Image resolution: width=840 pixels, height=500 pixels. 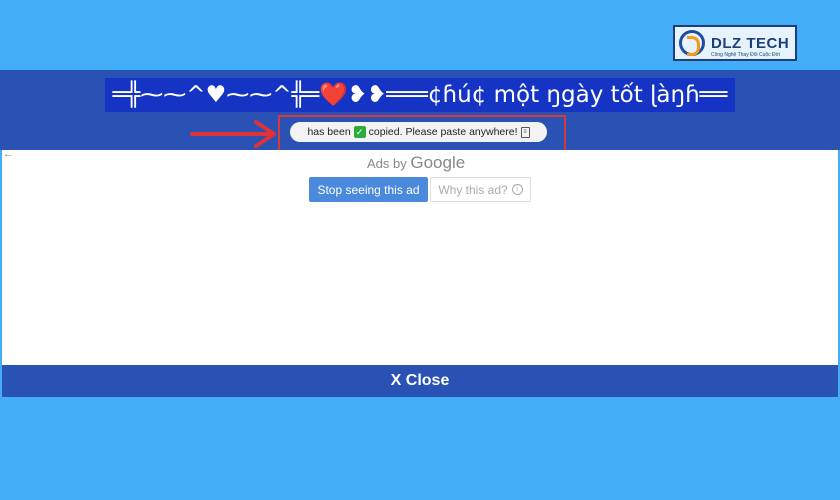 I want to click on clipboard-icon: ≡, so click(x=525, y=132).